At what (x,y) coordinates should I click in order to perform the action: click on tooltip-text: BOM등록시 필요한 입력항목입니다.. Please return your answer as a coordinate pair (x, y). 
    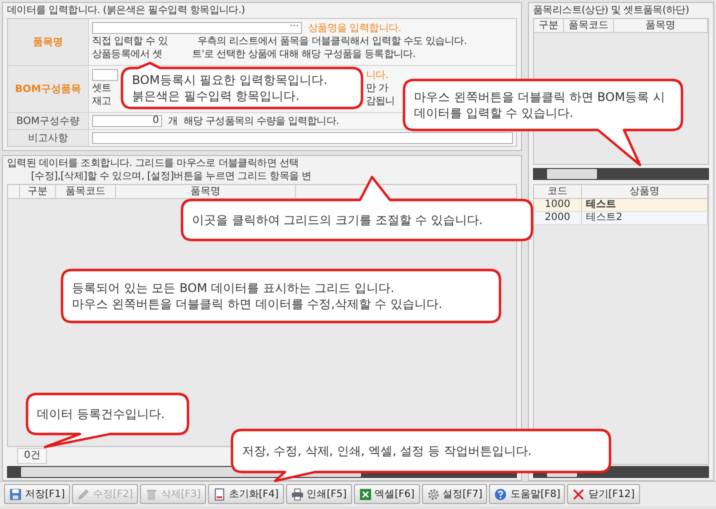
    Looking at the image, I should click on (230, 80).